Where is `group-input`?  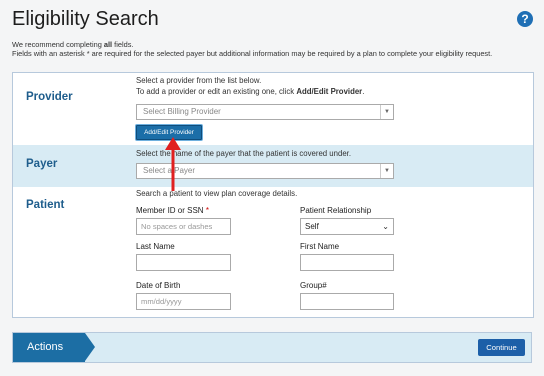
group-input is located at coordinates (347, 301).